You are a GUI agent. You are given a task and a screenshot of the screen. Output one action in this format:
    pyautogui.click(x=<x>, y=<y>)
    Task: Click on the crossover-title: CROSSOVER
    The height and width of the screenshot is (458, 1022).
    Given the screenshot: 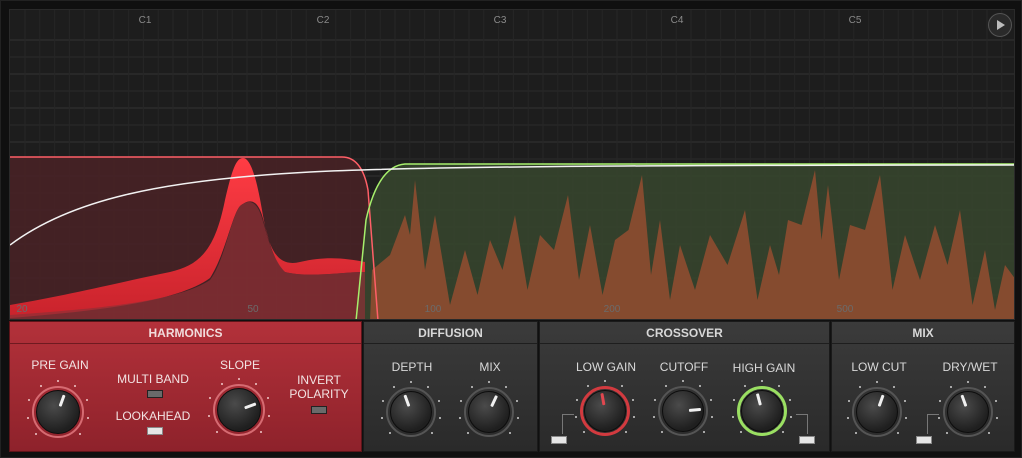 What is the action you would take?
    pyautogui.click(x=684, y=333)
    